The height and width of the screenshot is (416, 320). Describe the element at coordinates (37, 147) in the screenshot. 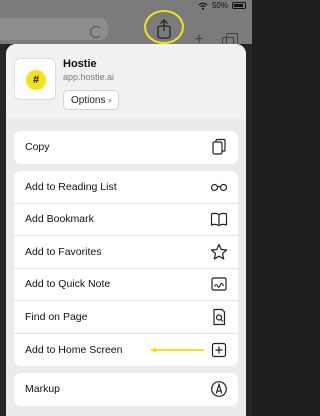

I see `action-label: Copy` at that location.